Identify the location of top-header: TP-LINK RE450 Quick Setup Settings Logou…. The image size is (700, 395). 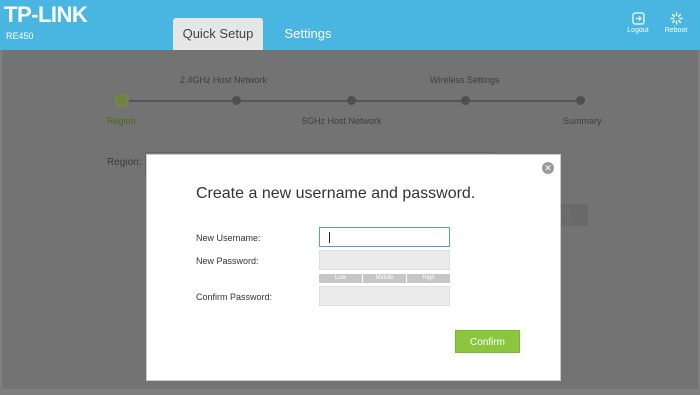
(350, 25).